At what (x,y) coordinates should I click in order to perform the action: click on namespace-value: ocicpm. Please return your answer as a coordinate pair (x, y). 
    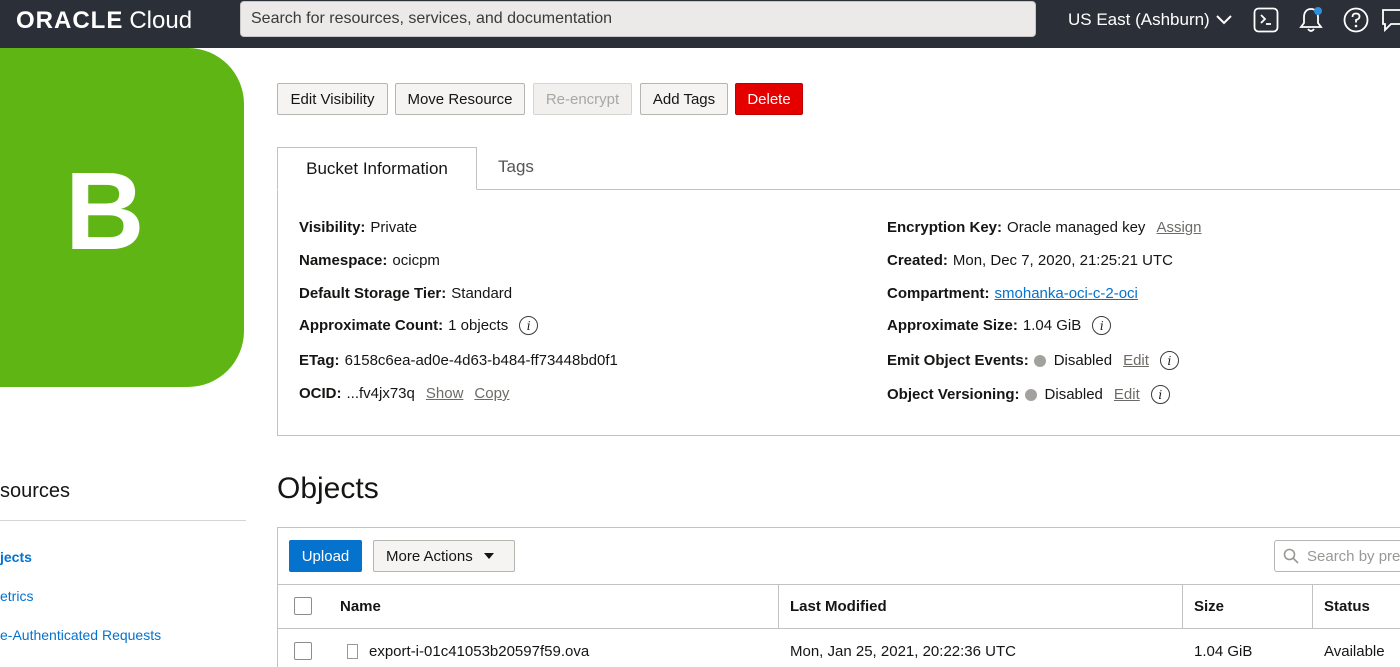
    Looking at the image, I should click on (416, 260).